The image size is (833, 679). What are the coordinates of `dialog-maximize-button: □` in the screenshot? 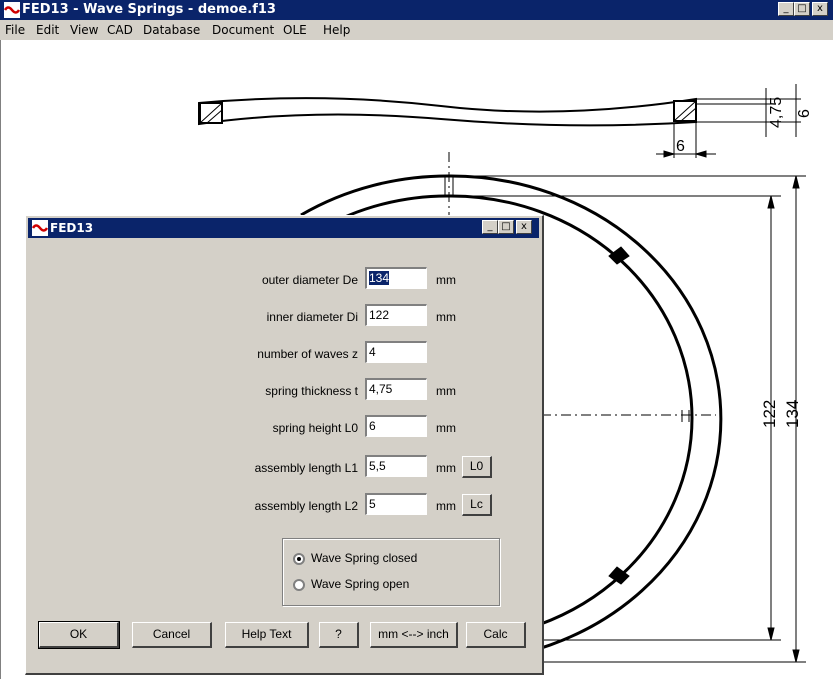 It's located at (506, 227).